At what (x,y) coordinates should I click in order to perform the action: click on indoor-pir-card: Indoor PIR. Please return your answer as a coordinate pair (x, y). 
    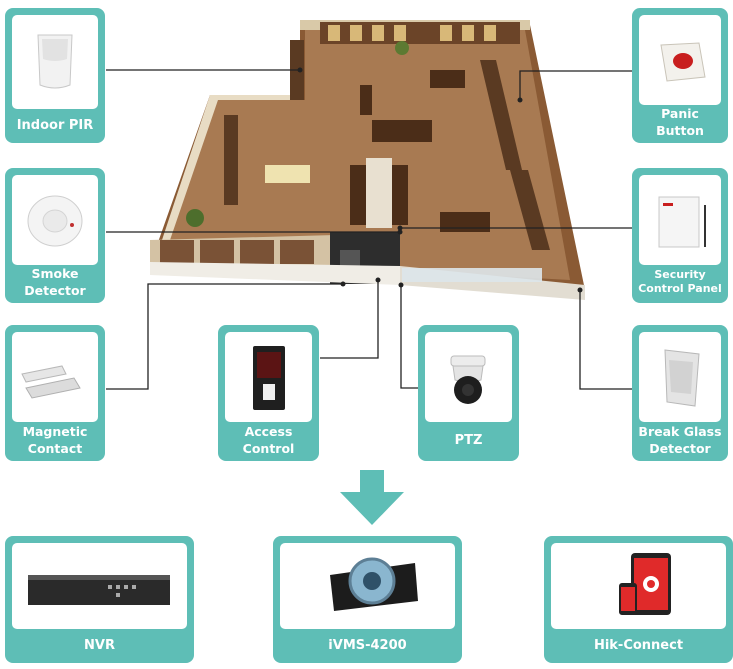
    Looking at the image, I should click on (55, 75).